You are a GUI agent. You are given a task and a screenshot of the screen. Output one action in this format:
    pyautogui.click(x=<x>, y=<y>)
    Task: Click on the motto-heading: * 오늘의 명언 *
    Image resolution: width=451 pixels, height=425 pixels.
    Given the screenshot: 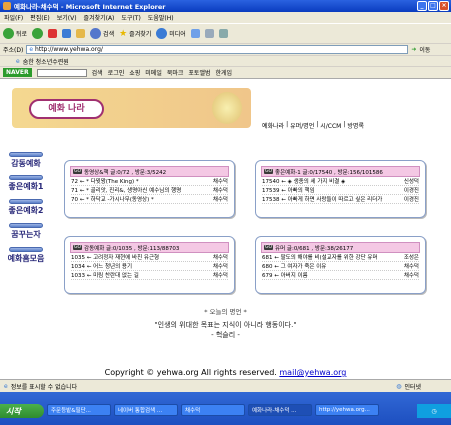 What is the action you would take?
    pyautogui.click(x=225, y=312)
    